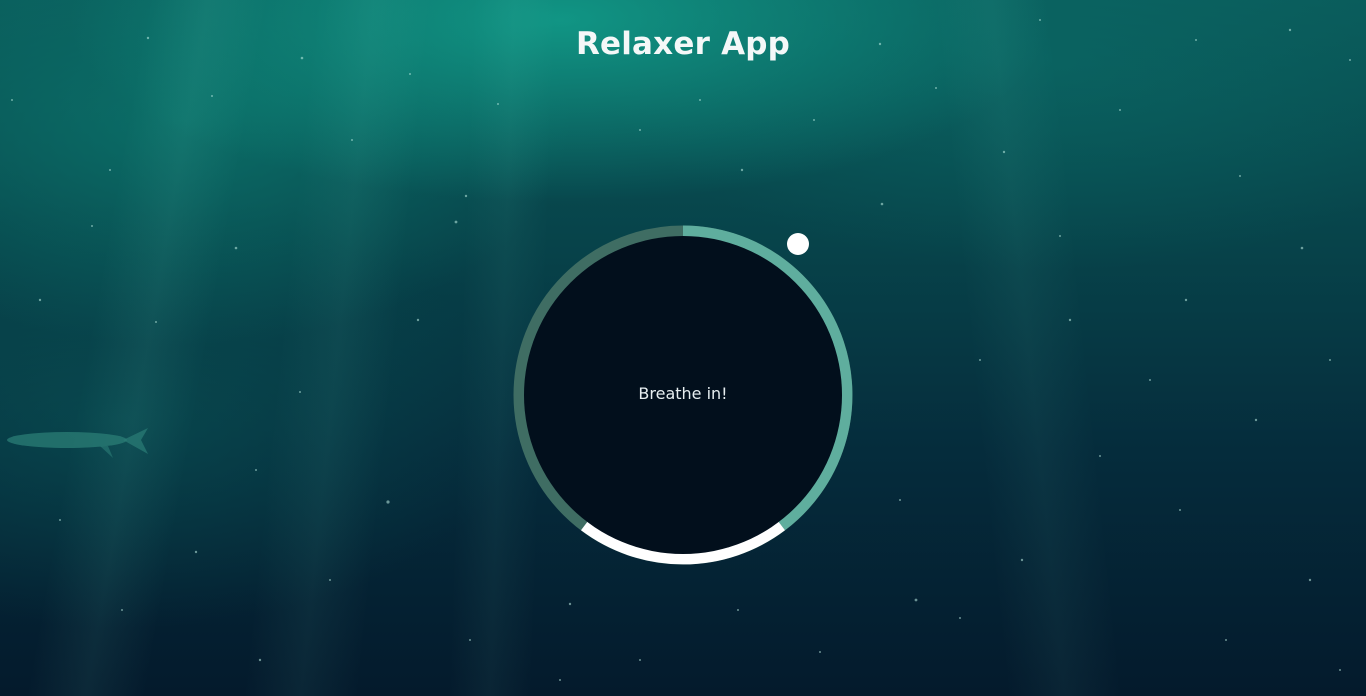  I want to click on breathing-circle: Breathe in!, so click(683, 395).